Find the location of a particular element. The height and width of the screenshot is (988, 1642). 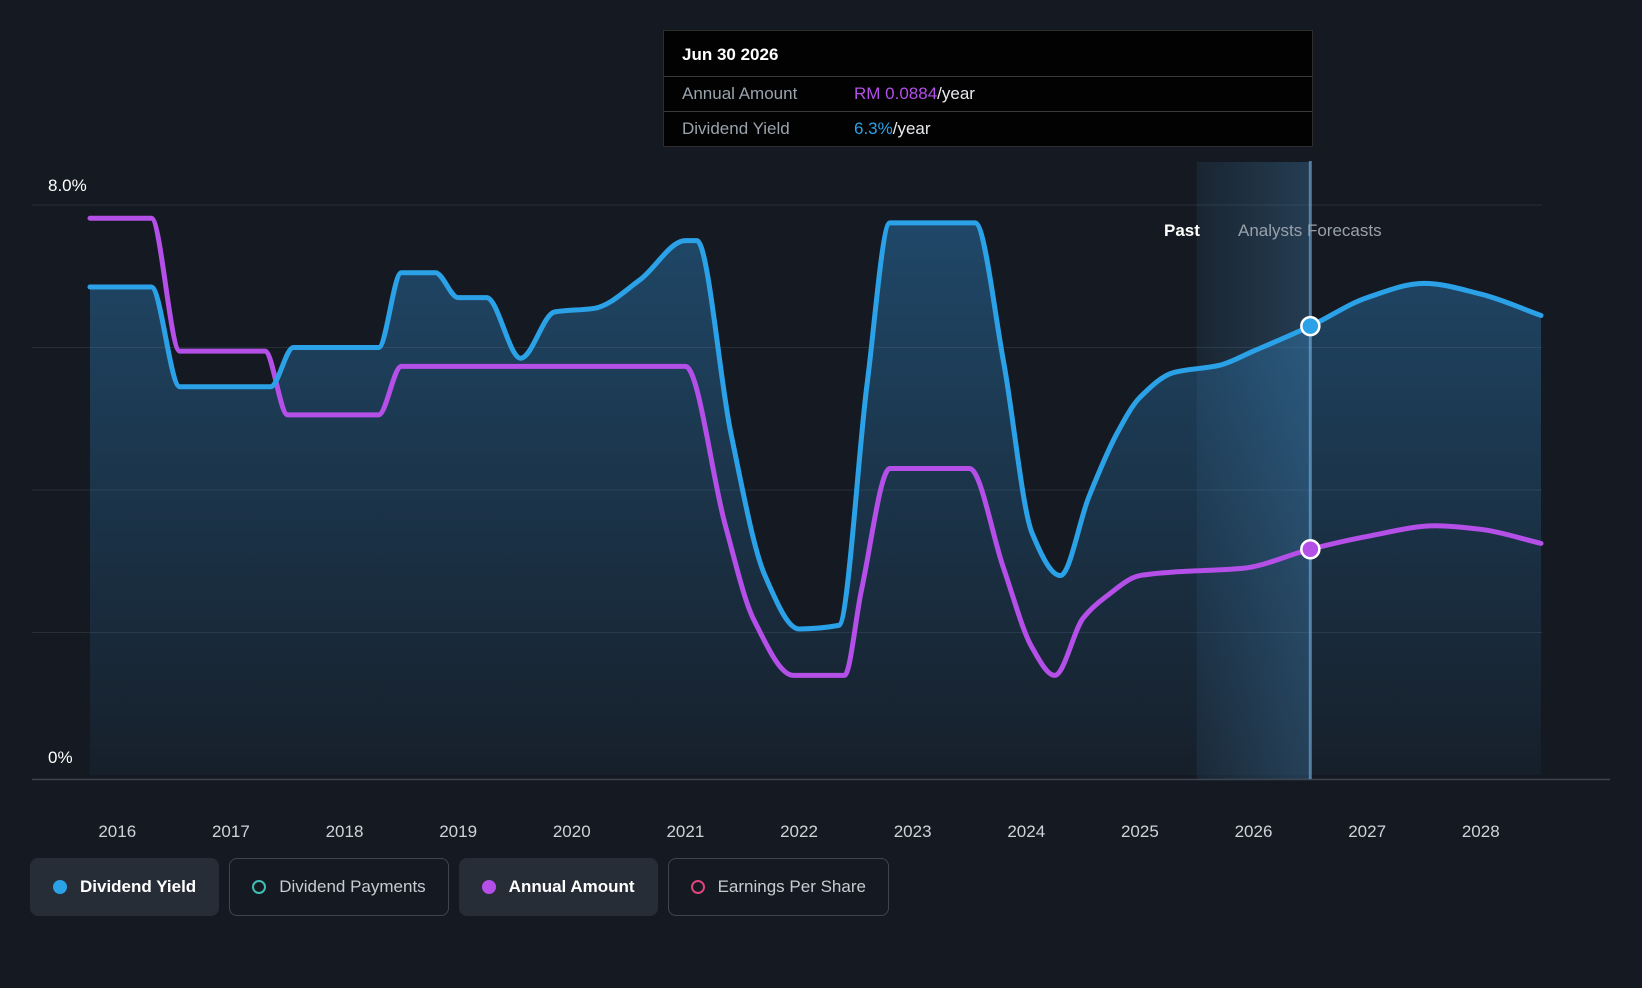

forecast-highlight-band is located at coordinates (1253, 470).